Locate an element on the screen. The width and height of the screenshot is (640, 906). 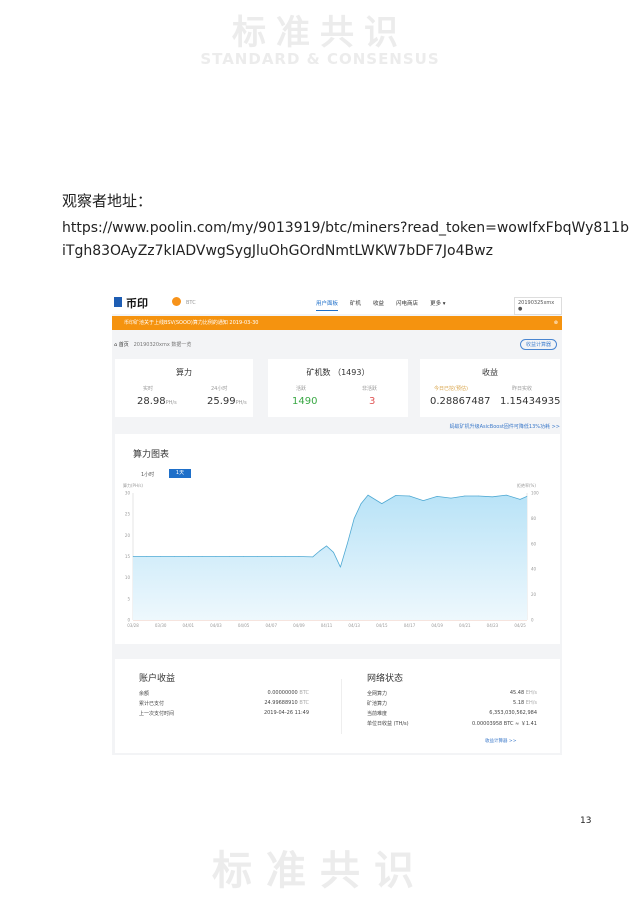
inactive-miners: 3 is located at coordinates (372, 401).